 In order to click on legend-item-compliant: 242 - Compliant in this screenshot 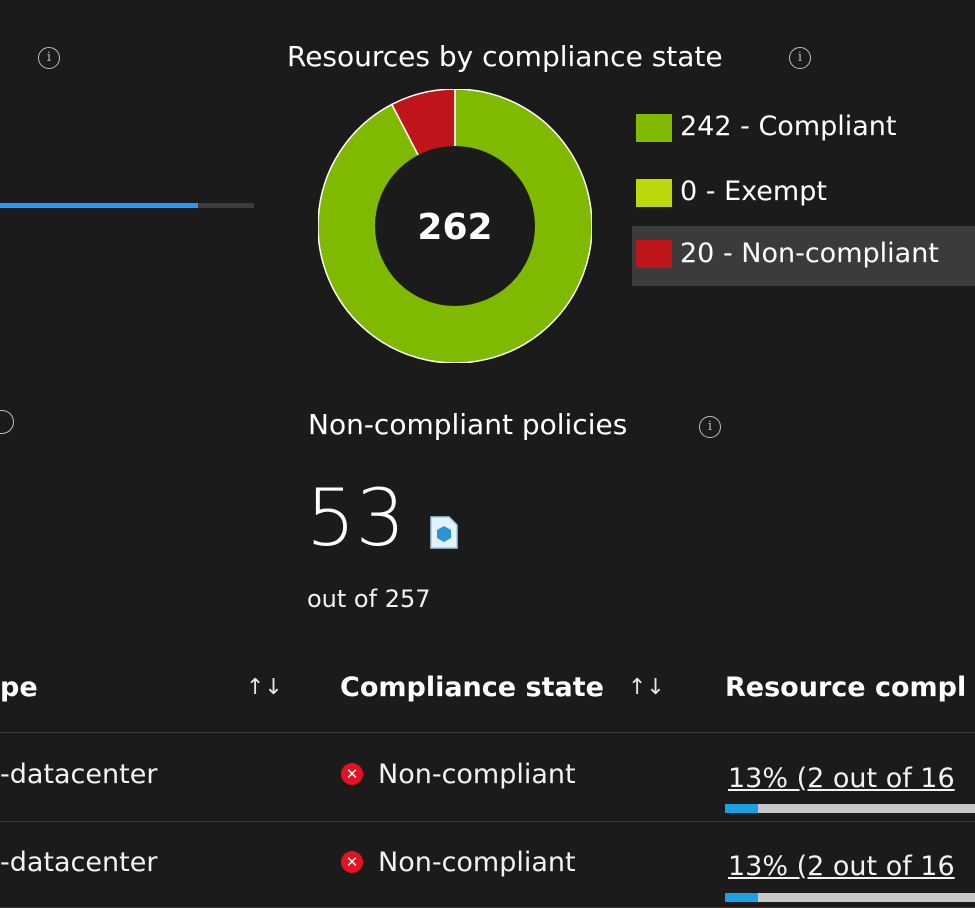, I will do `click(803, 128)`.